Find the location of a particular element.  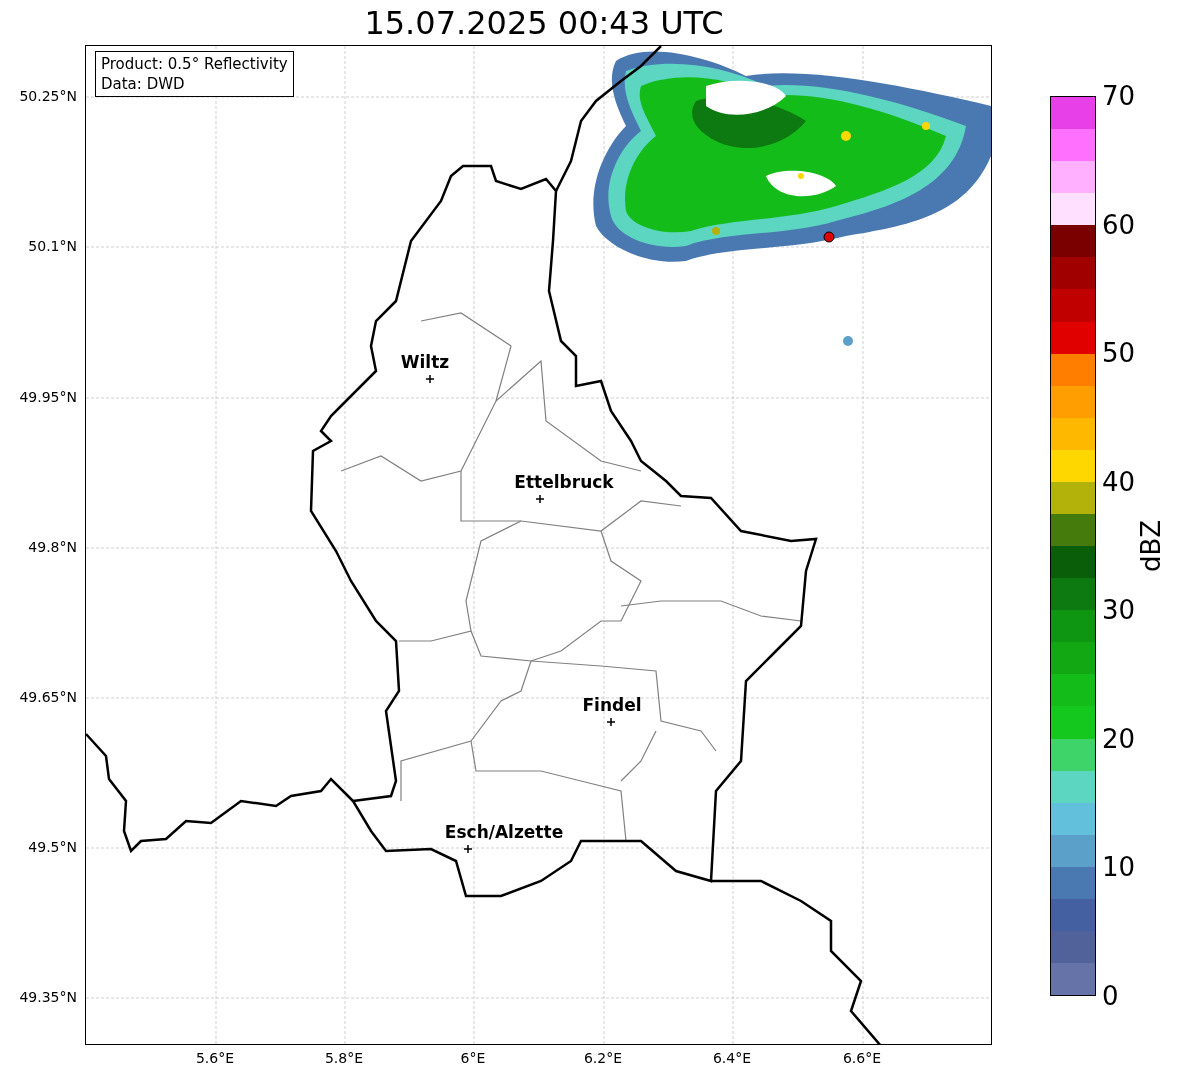

latitude-label: 49.35°N is located at coordinates (48, 997).